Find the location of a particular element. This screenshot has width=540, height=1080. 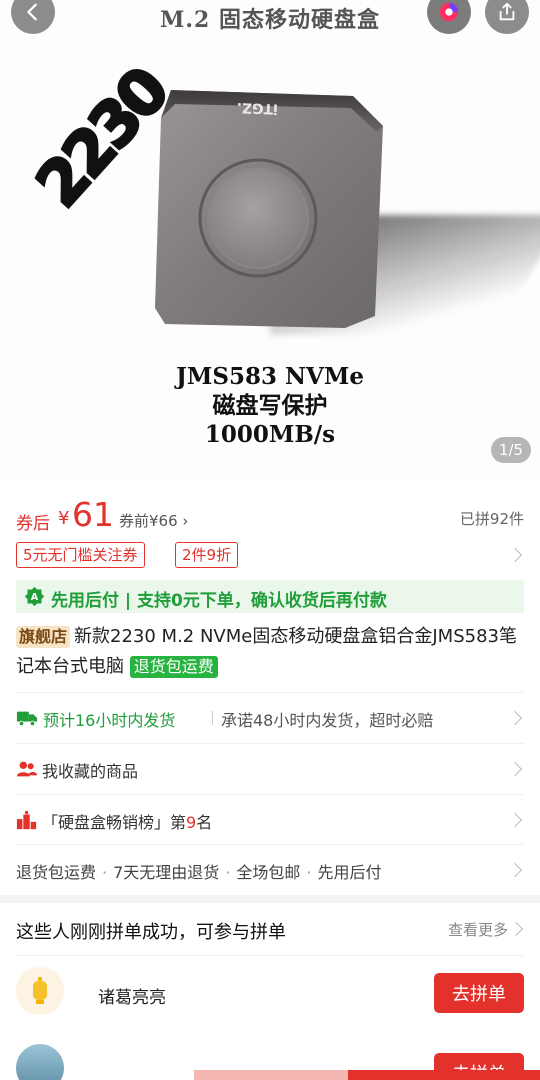

shipping-row: 预计16小时内发货 承诺48小时内发货，超时必赔 is located at coordinates (270, 717).